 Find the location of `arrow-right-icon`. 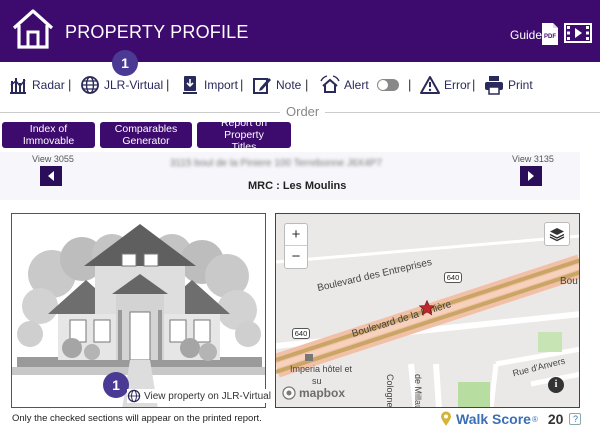

arrow-right-icon is located at coordinates (531, 176).